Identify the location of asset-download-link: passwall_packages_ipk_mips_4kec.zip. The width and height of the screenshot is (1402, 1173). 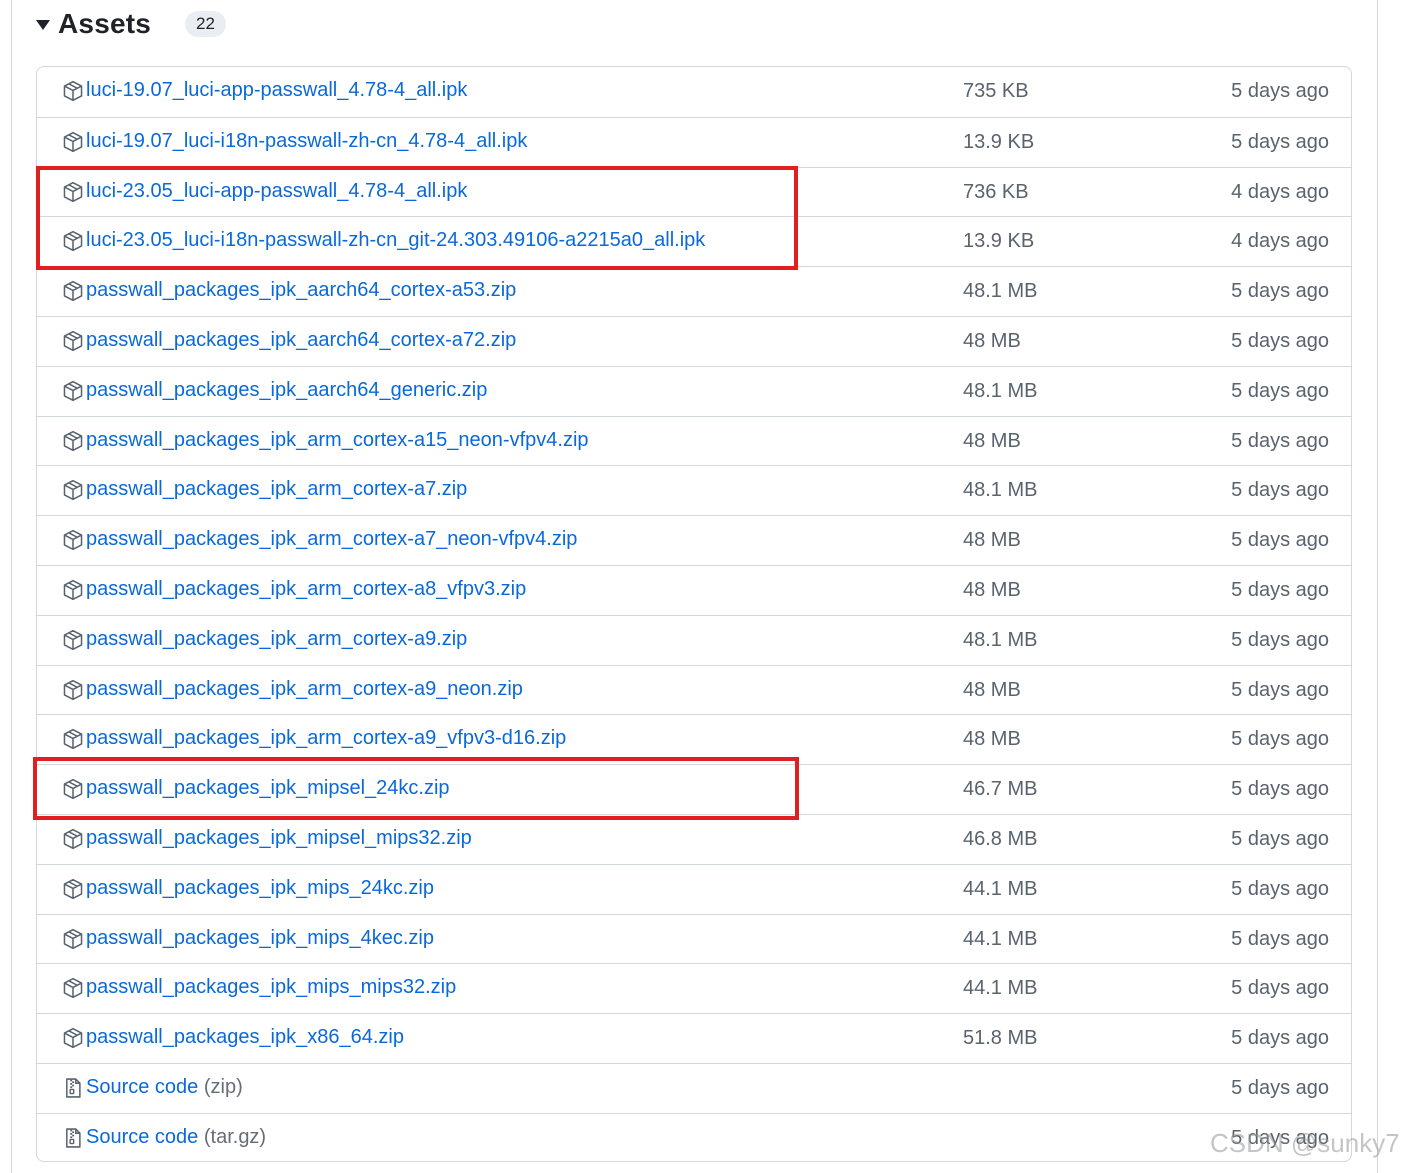
(260, 938).